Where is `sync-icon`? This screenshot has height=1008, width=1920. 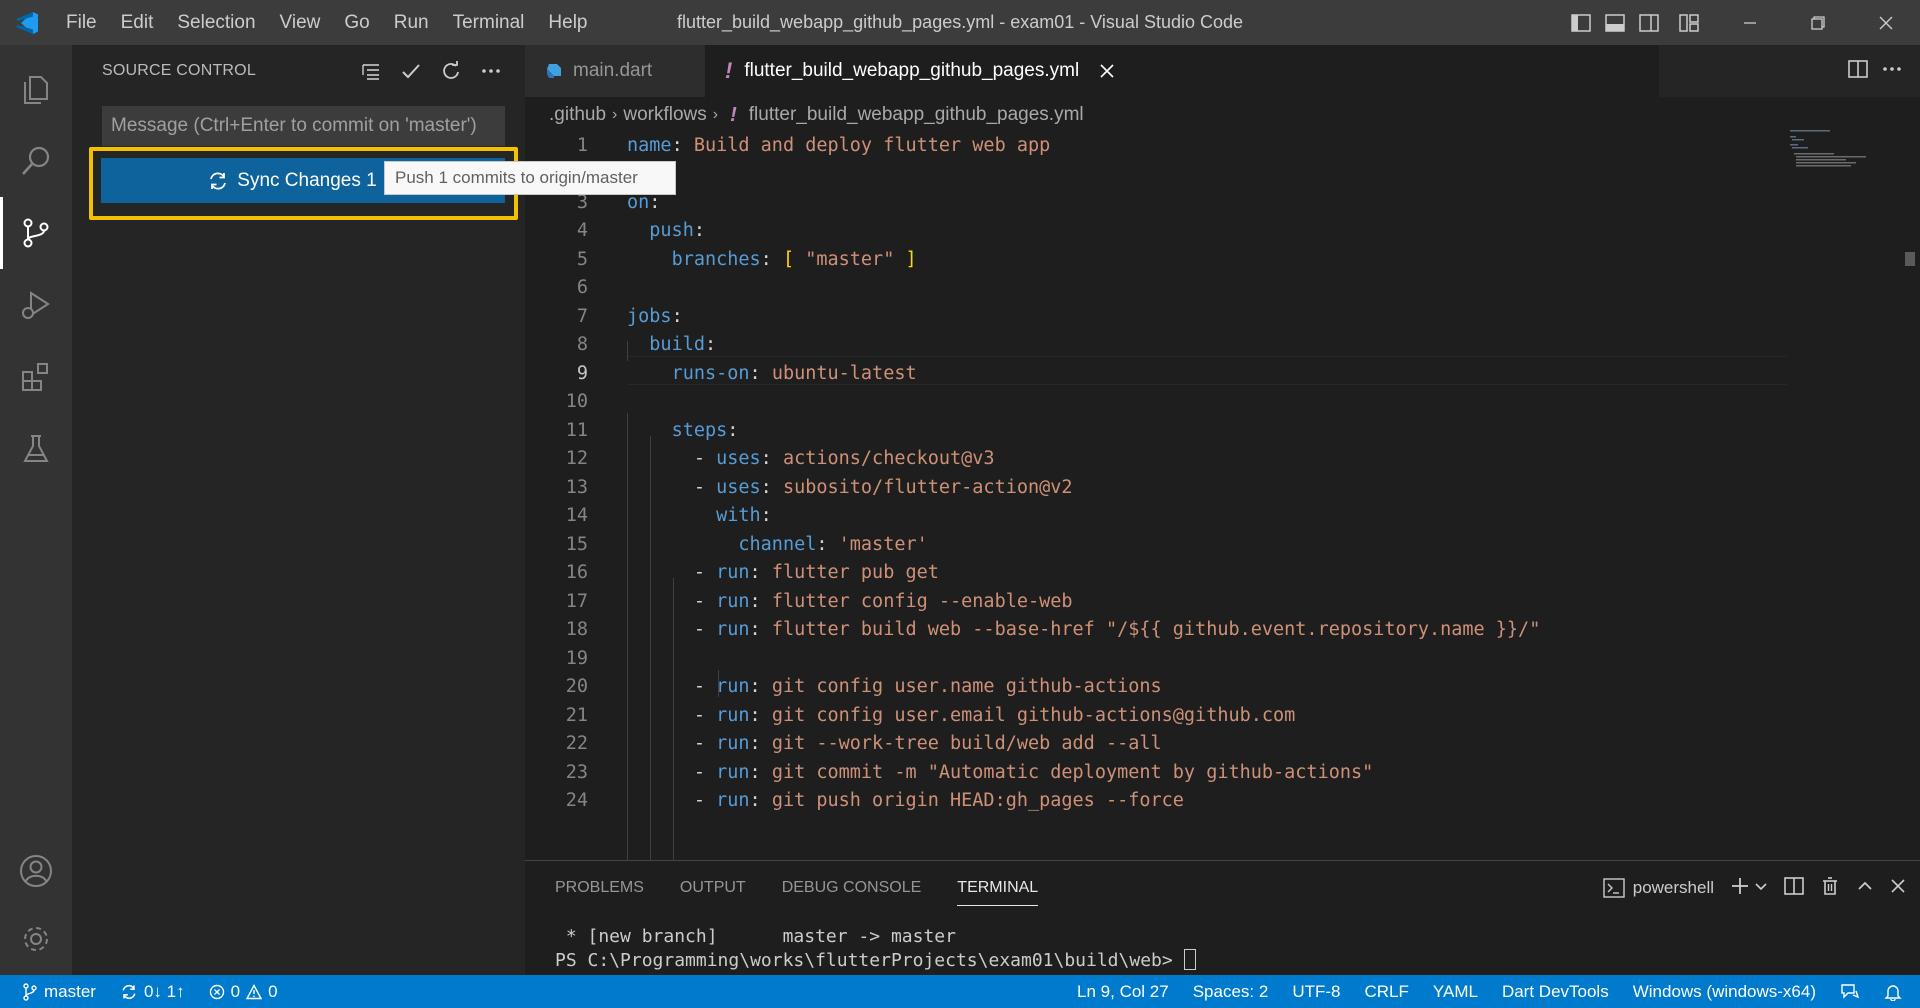
sync-icon is located at coordinates (129, 991).